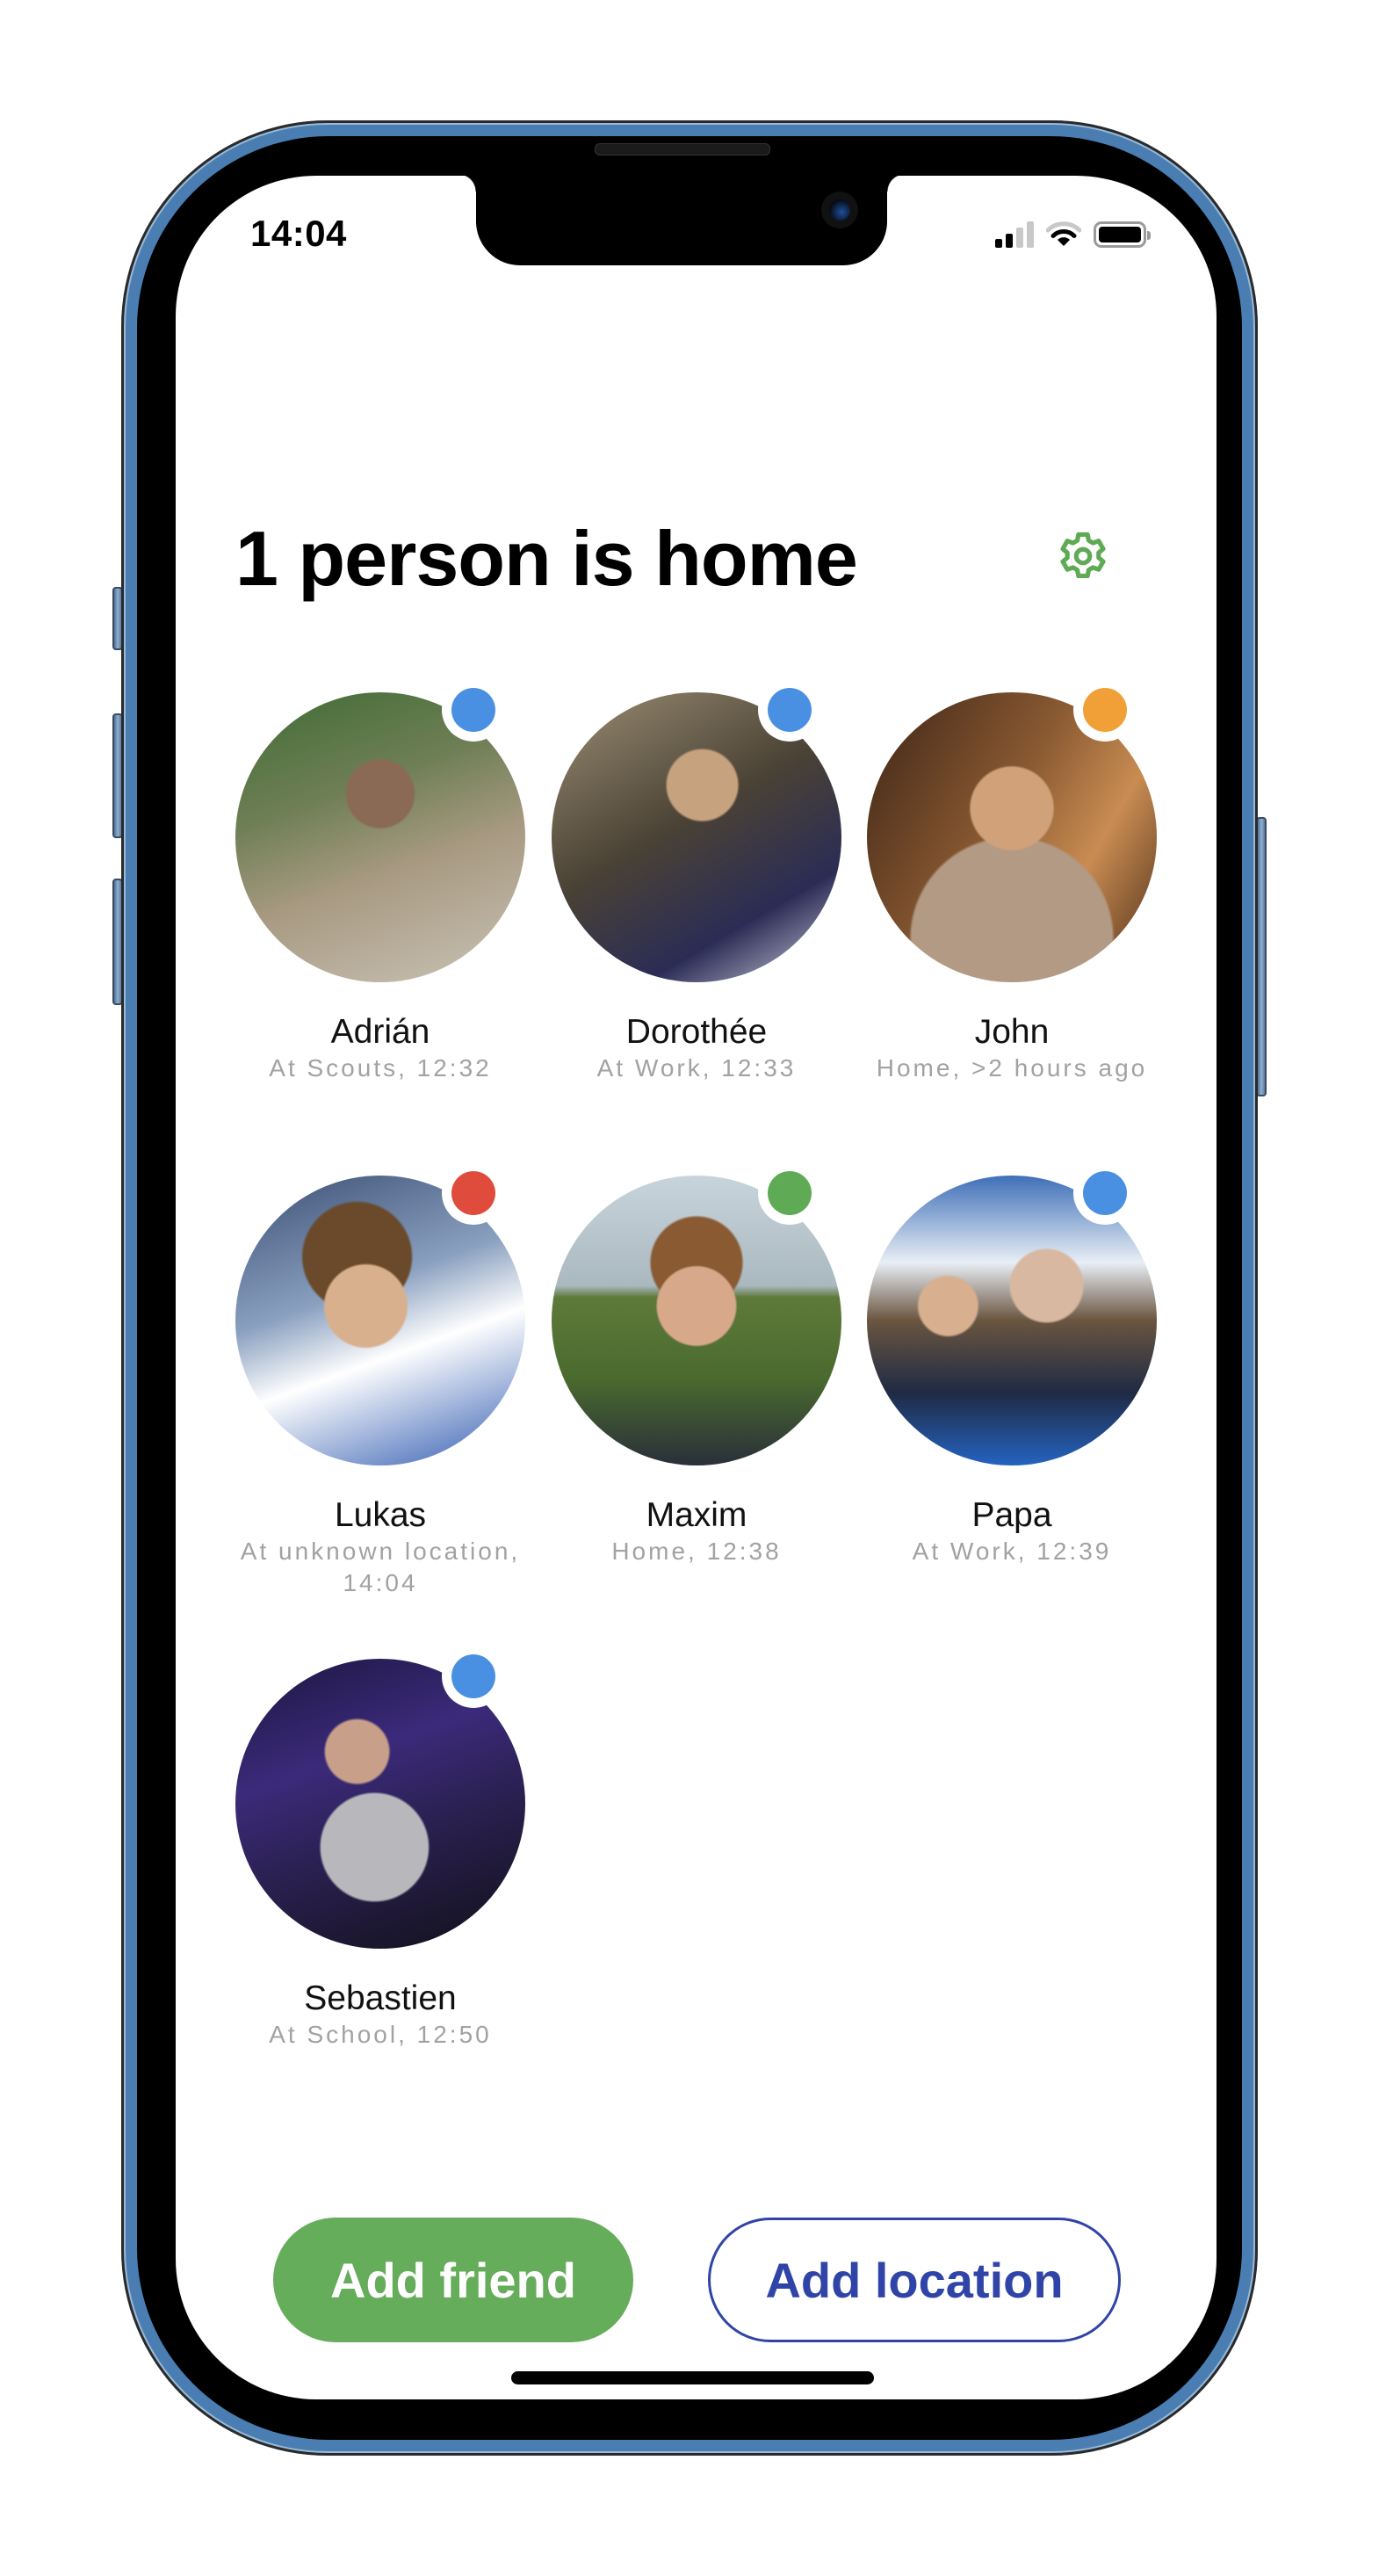  I want to click on friend-name: Maxim, so click(696, 1515).